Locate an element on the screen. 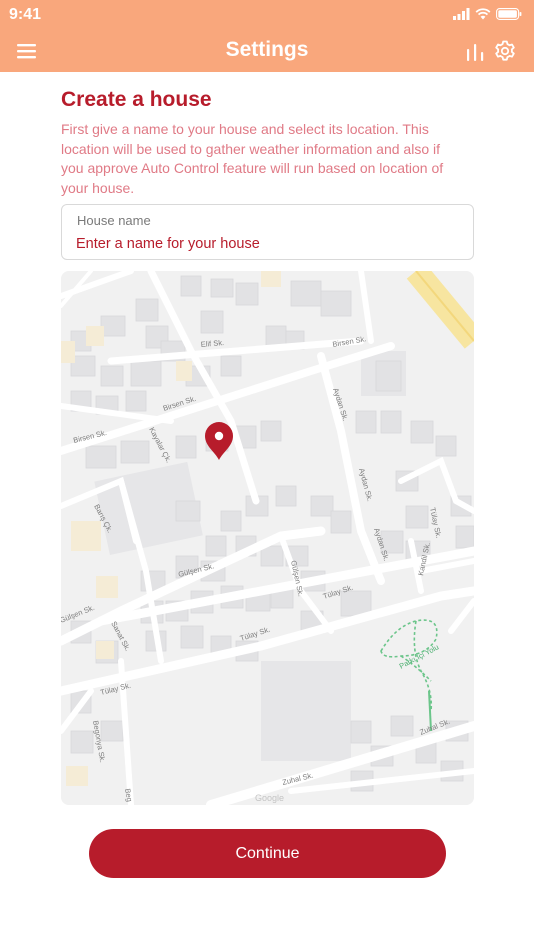 The width and height of the screenshot is (534, 950). house-name-label: House name is located at coordinates (114, 220).